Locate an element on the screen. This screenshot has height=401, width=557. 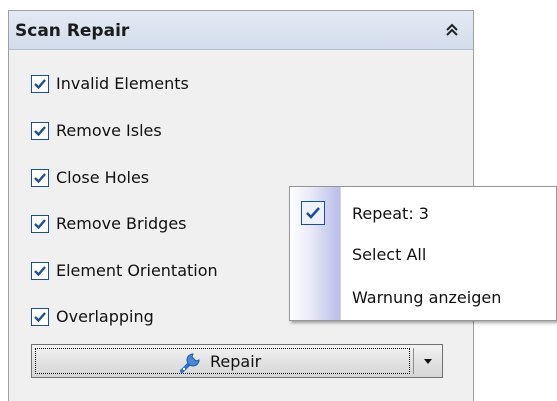
menu-gutter-divider is located at coordinates (340, 253).